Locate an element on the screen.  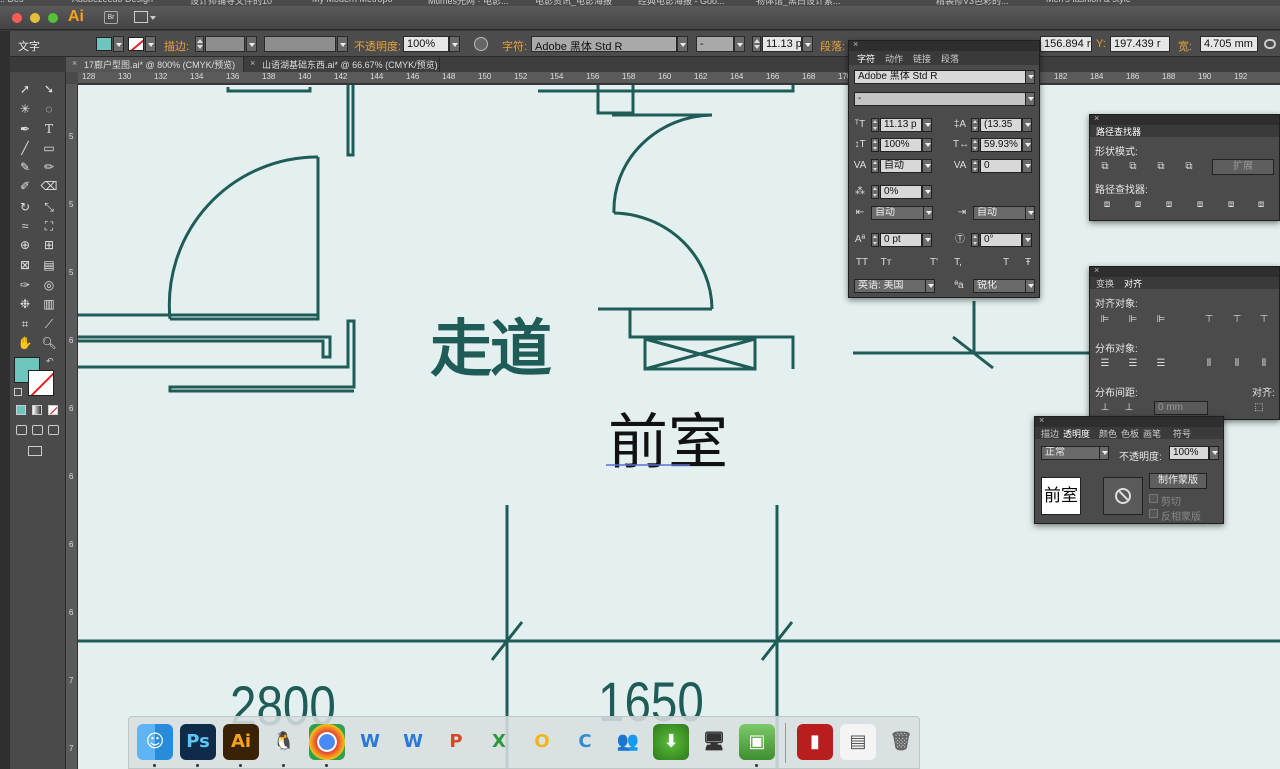
powerpoint-icon: P is located at coordinates (456, 742).